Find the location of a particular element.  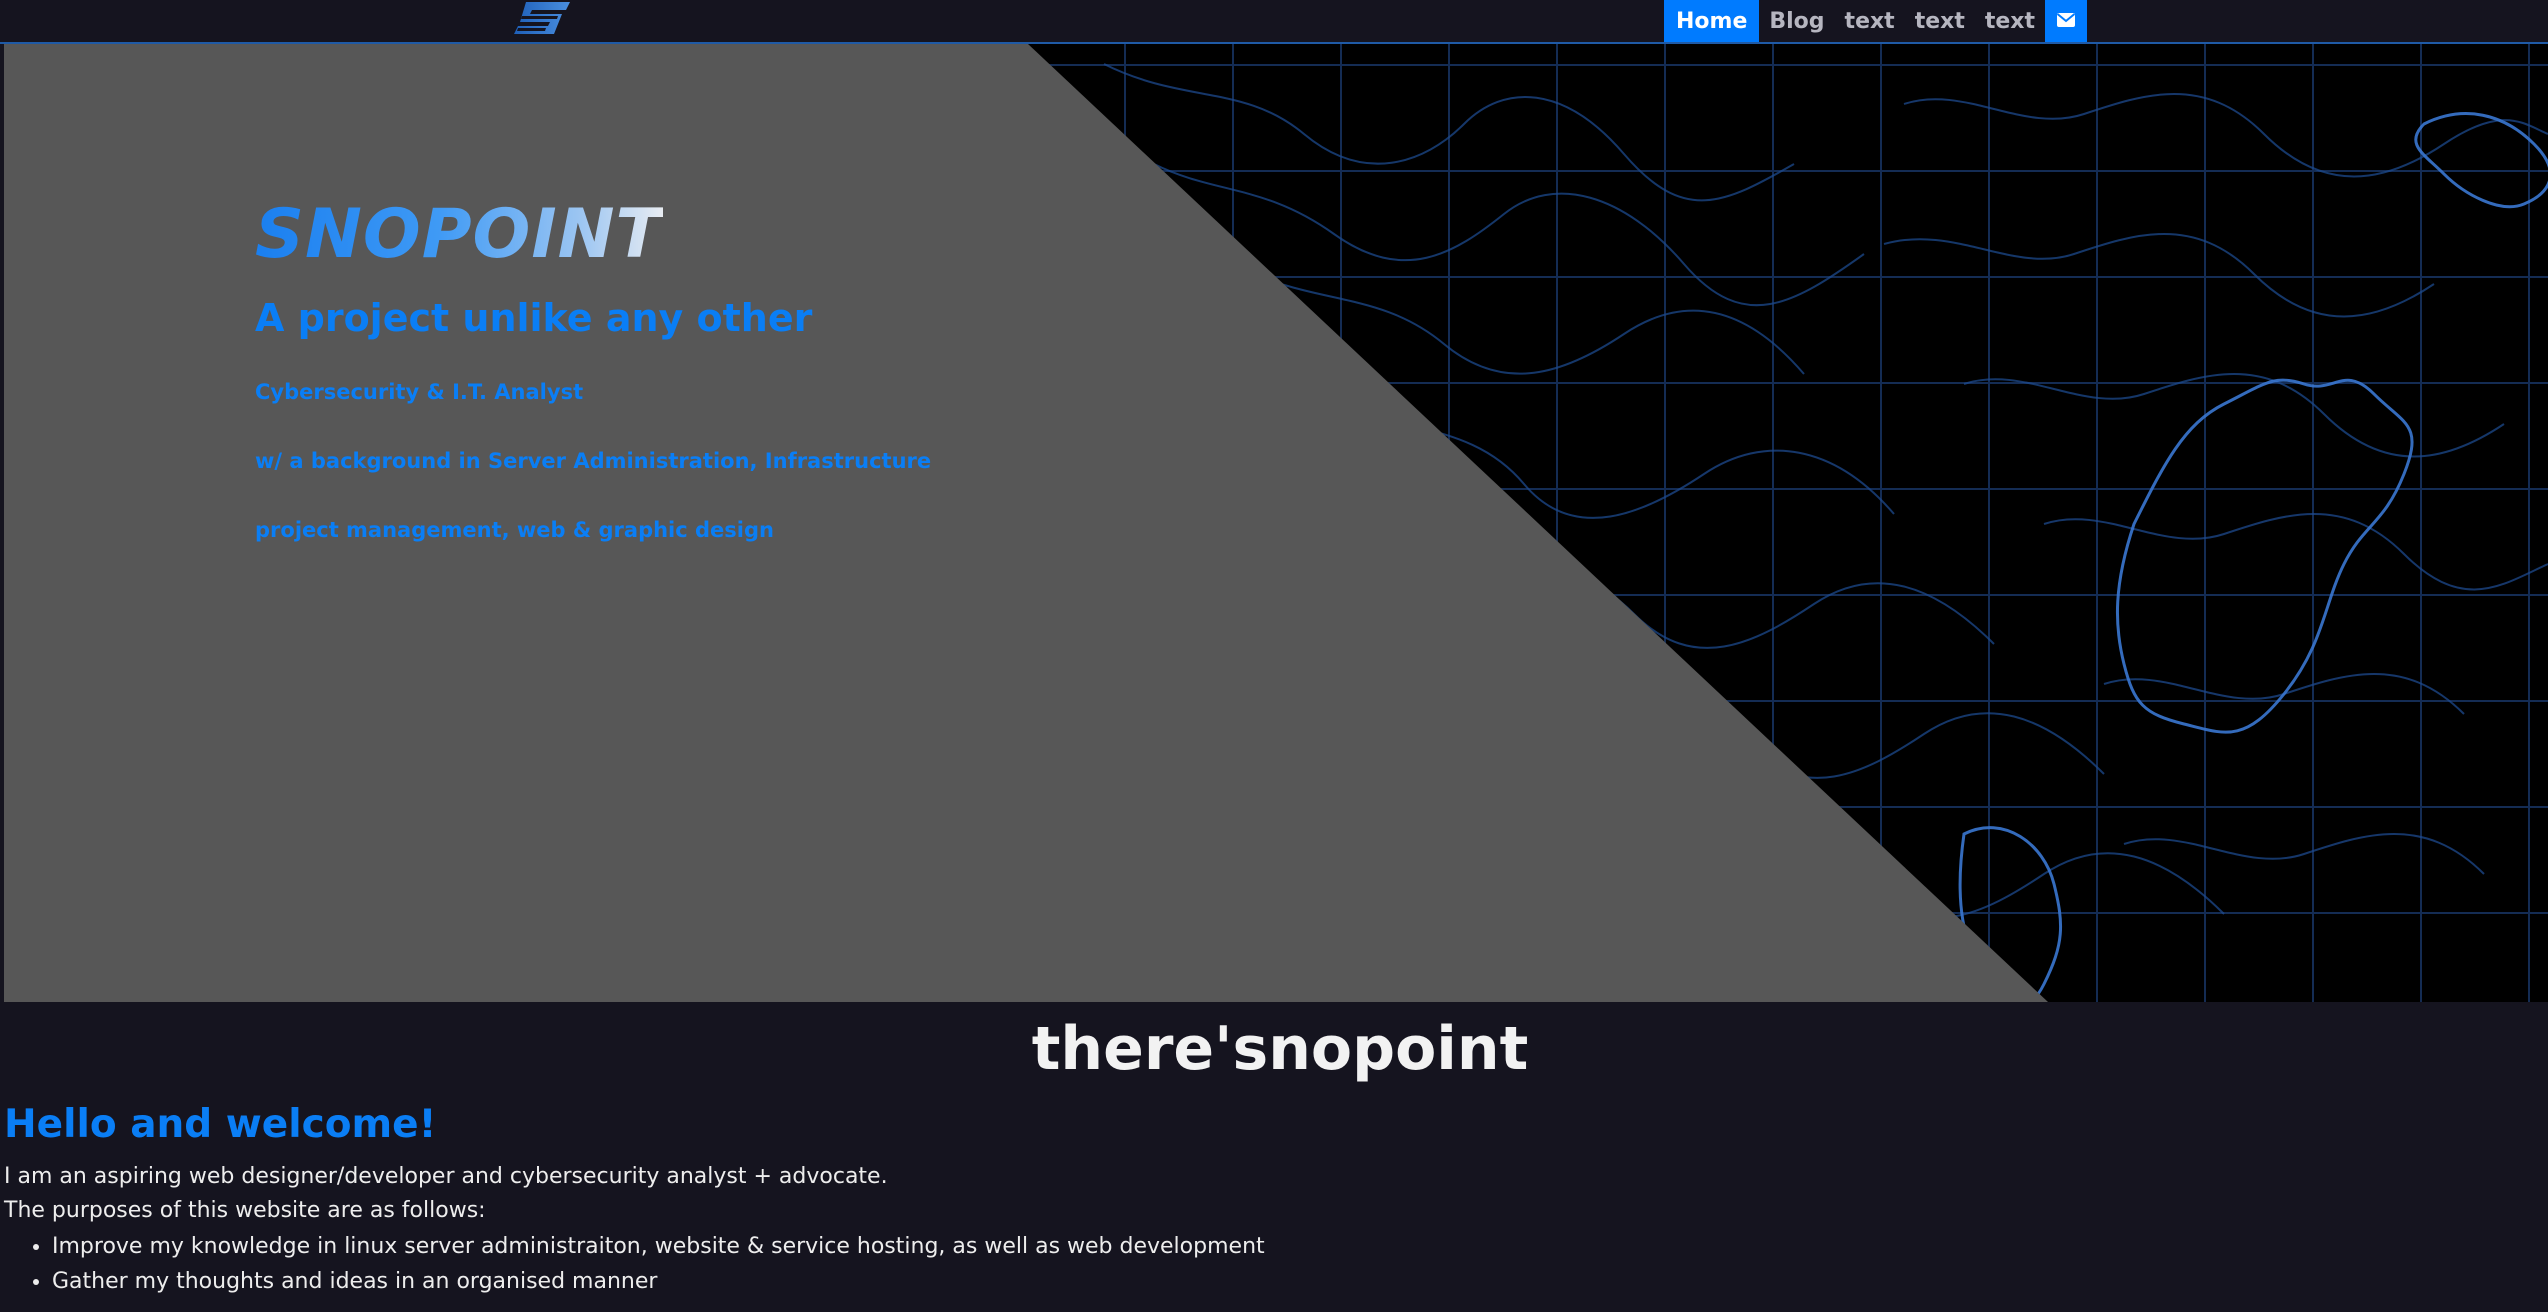

nav-mail-button is located at coordinates (2066, 21).